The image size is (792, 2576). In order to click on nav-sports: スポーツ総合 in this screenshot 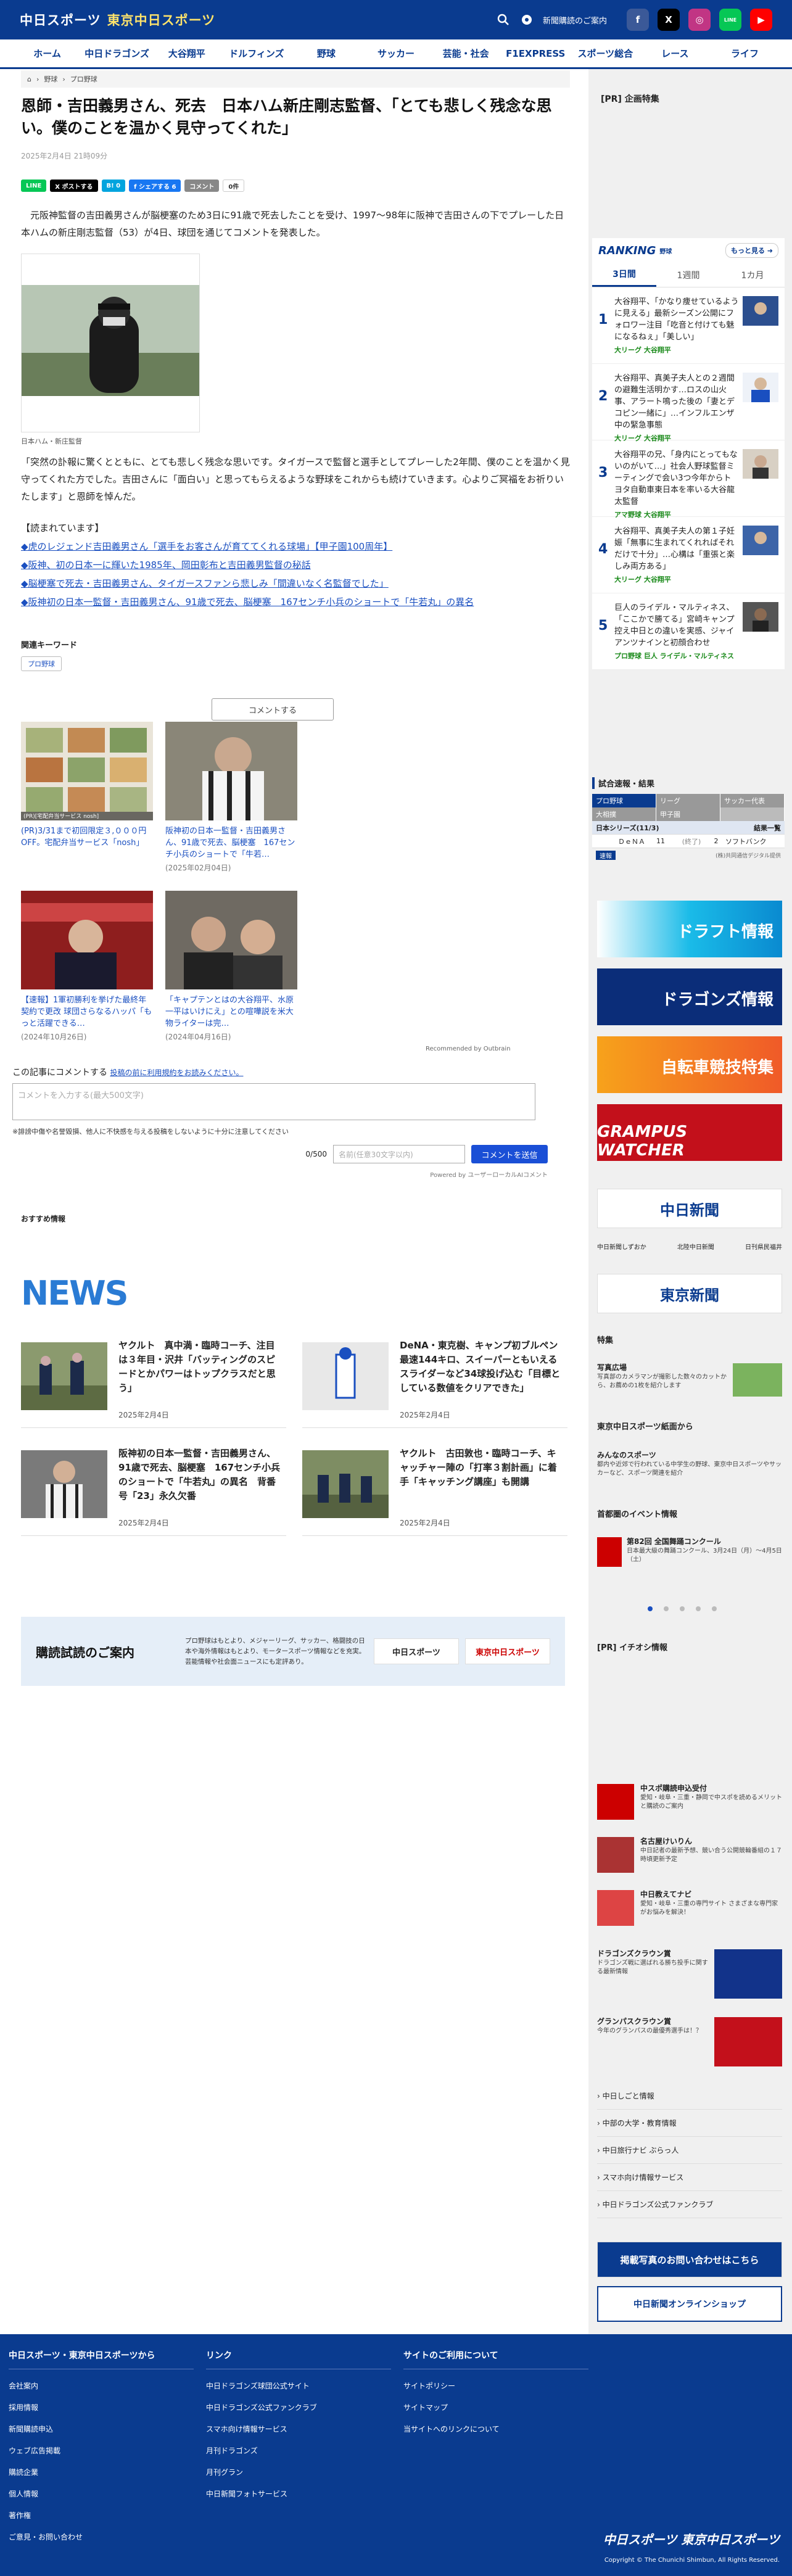, I will do `click(605, 53)`.